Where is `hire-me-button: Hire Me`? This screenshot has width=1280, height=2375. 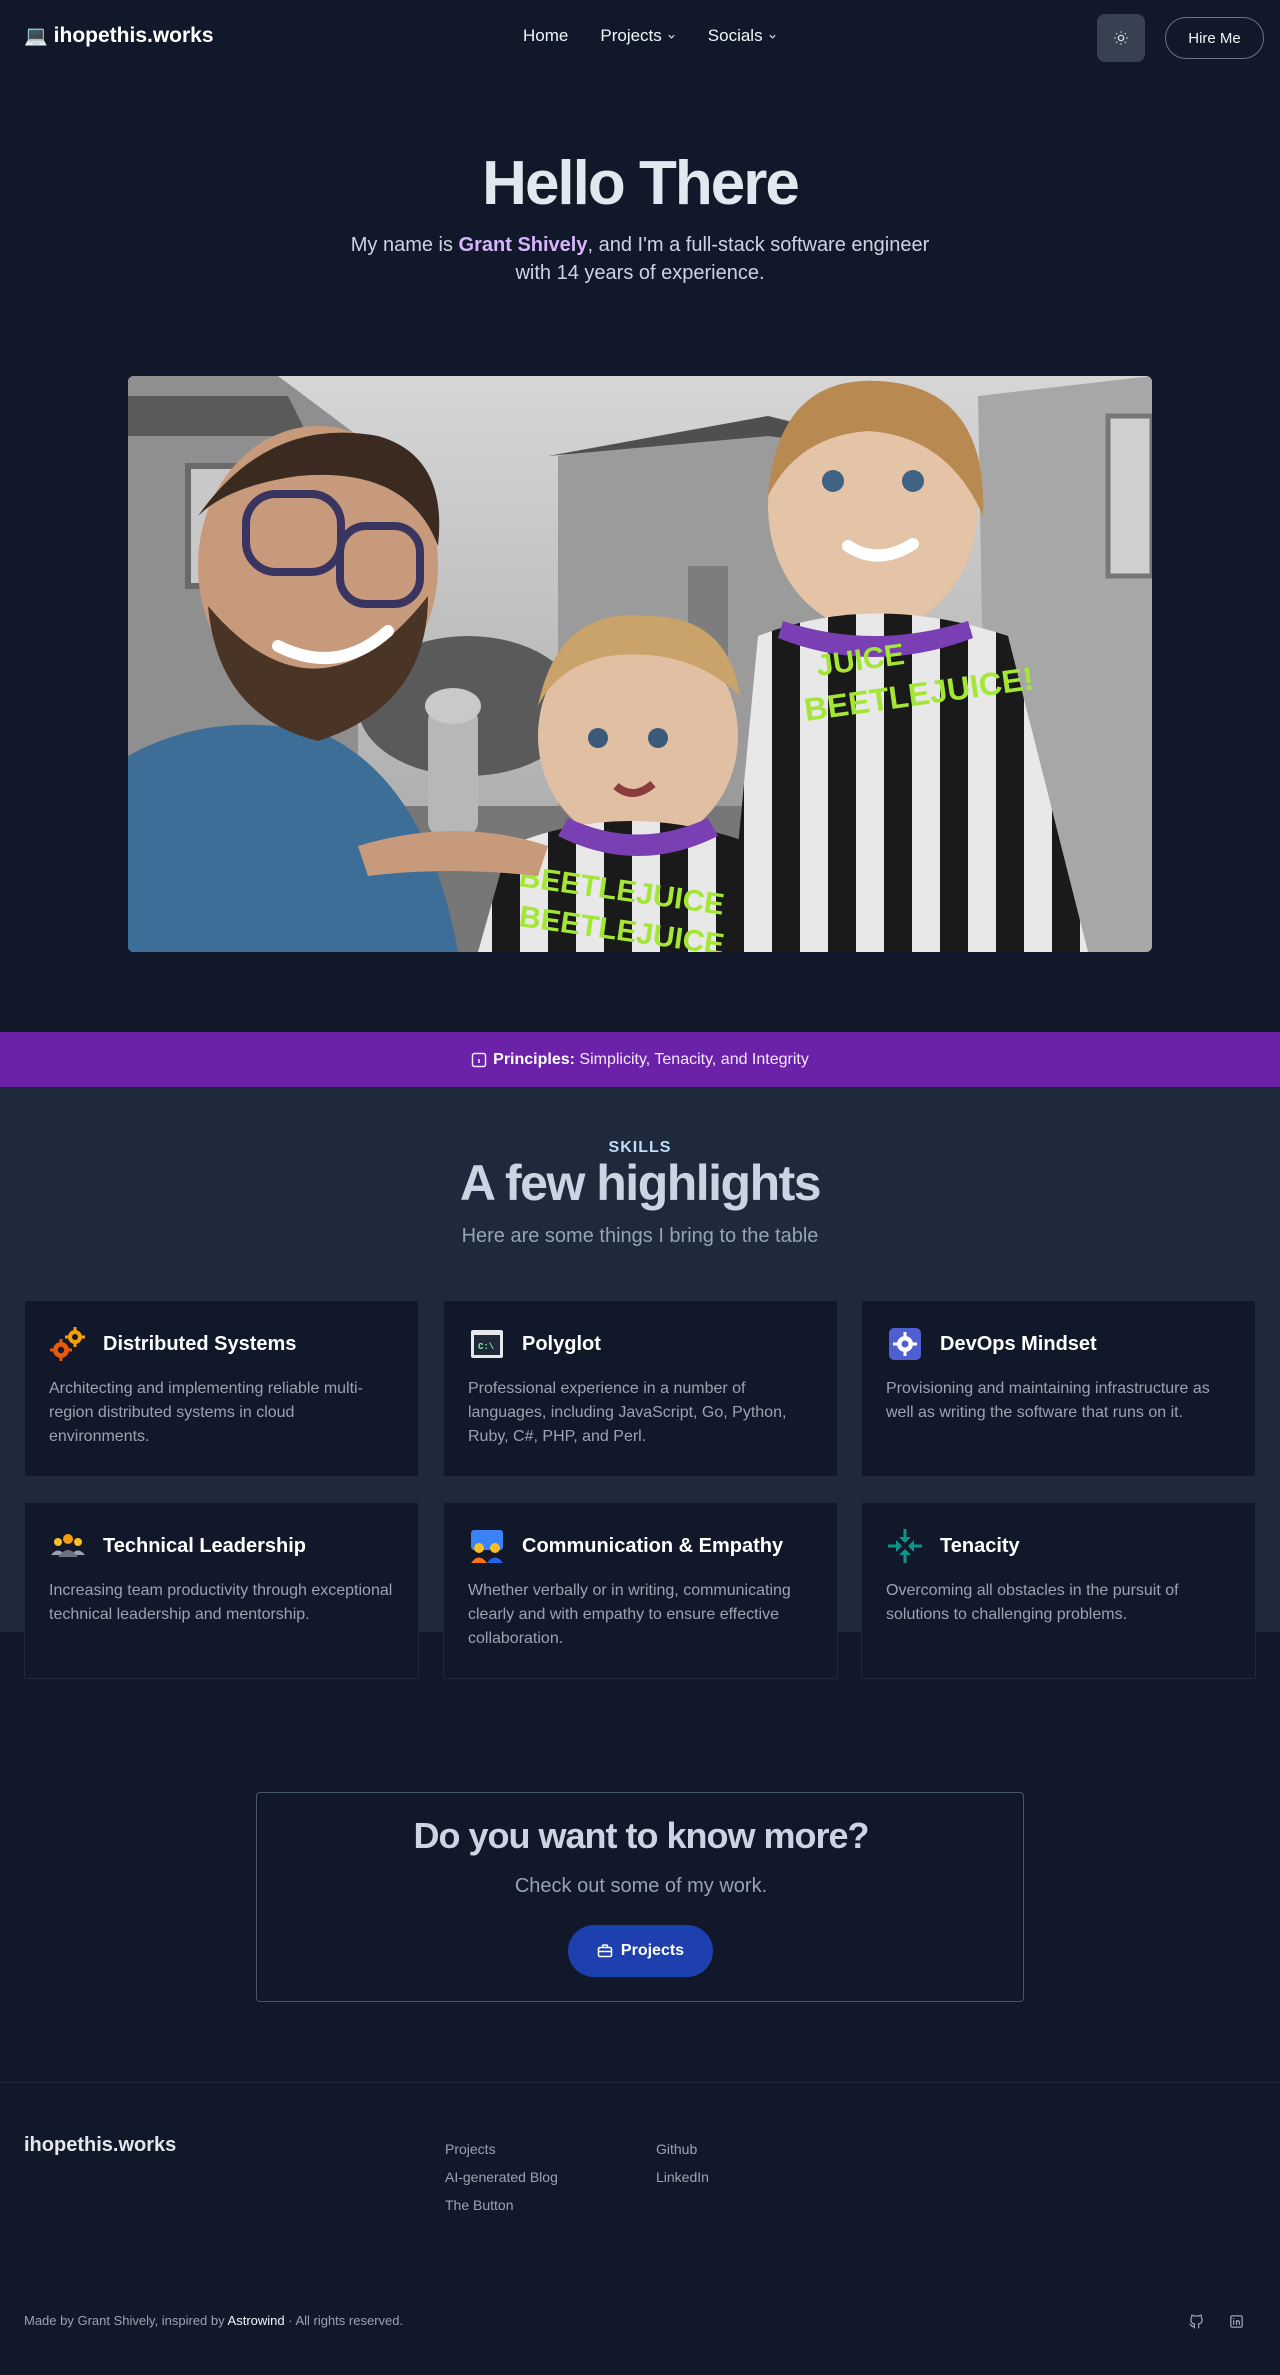
hire-me-button: Hire Me is located at coordinates (1214, 38).